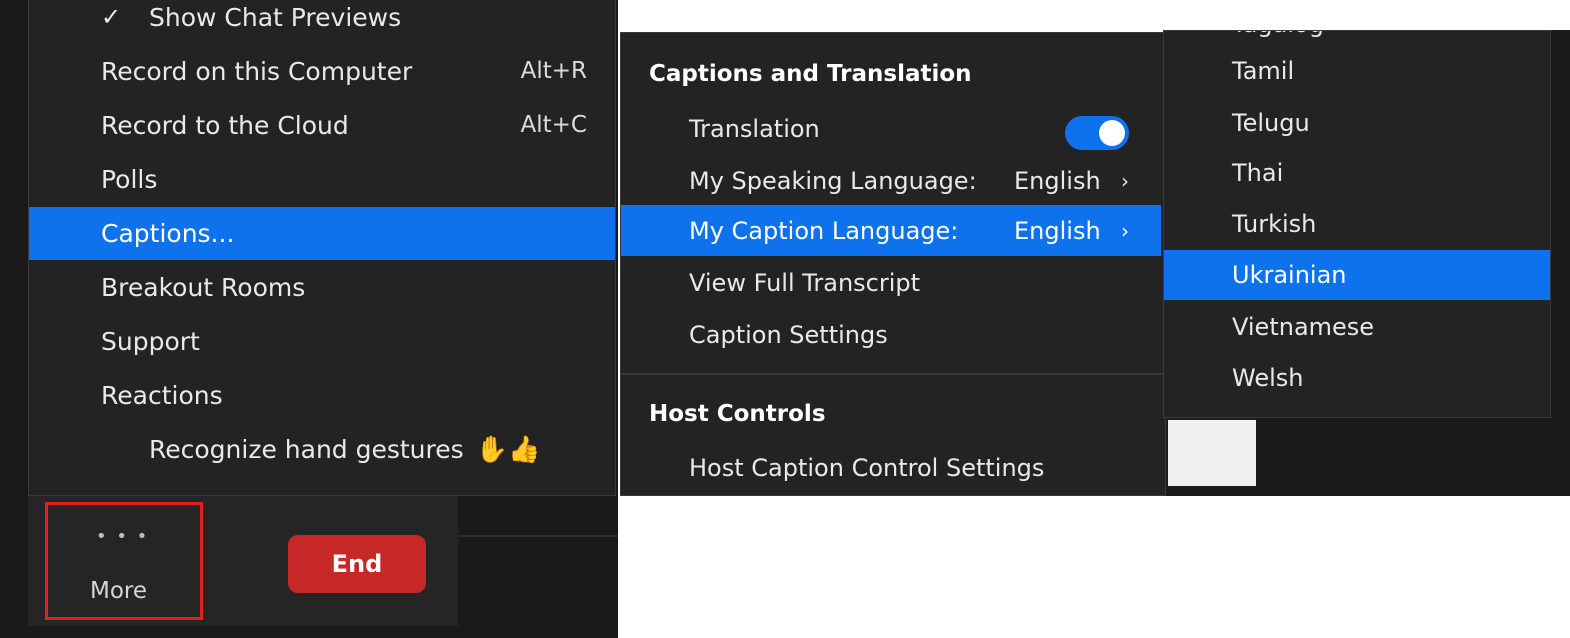 This screenshot has width=1570, height=638. I want to click on hand-gestures-text: Recognize hand gestures, so click(306, 449).